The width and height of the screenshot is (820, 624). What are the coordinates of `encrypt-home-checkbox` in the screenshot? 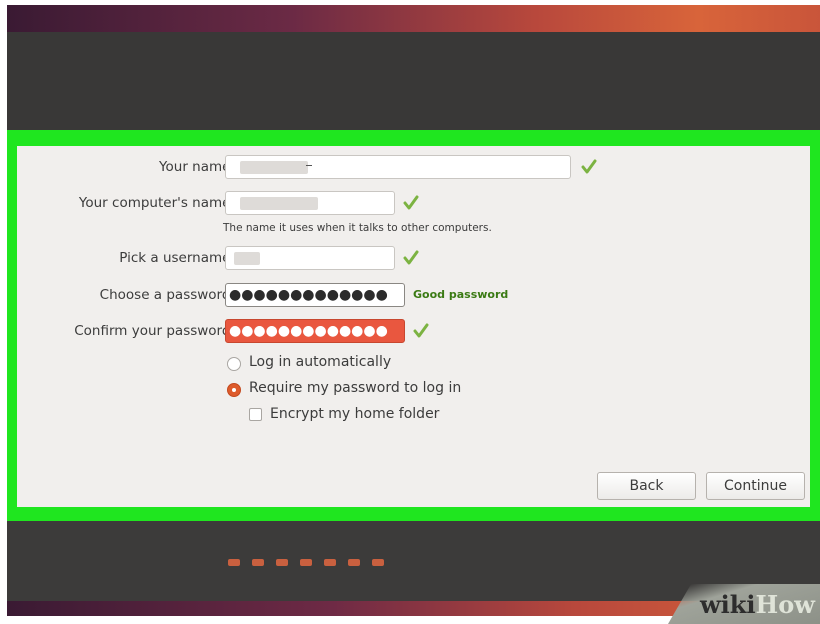 It's located at (255, 414).